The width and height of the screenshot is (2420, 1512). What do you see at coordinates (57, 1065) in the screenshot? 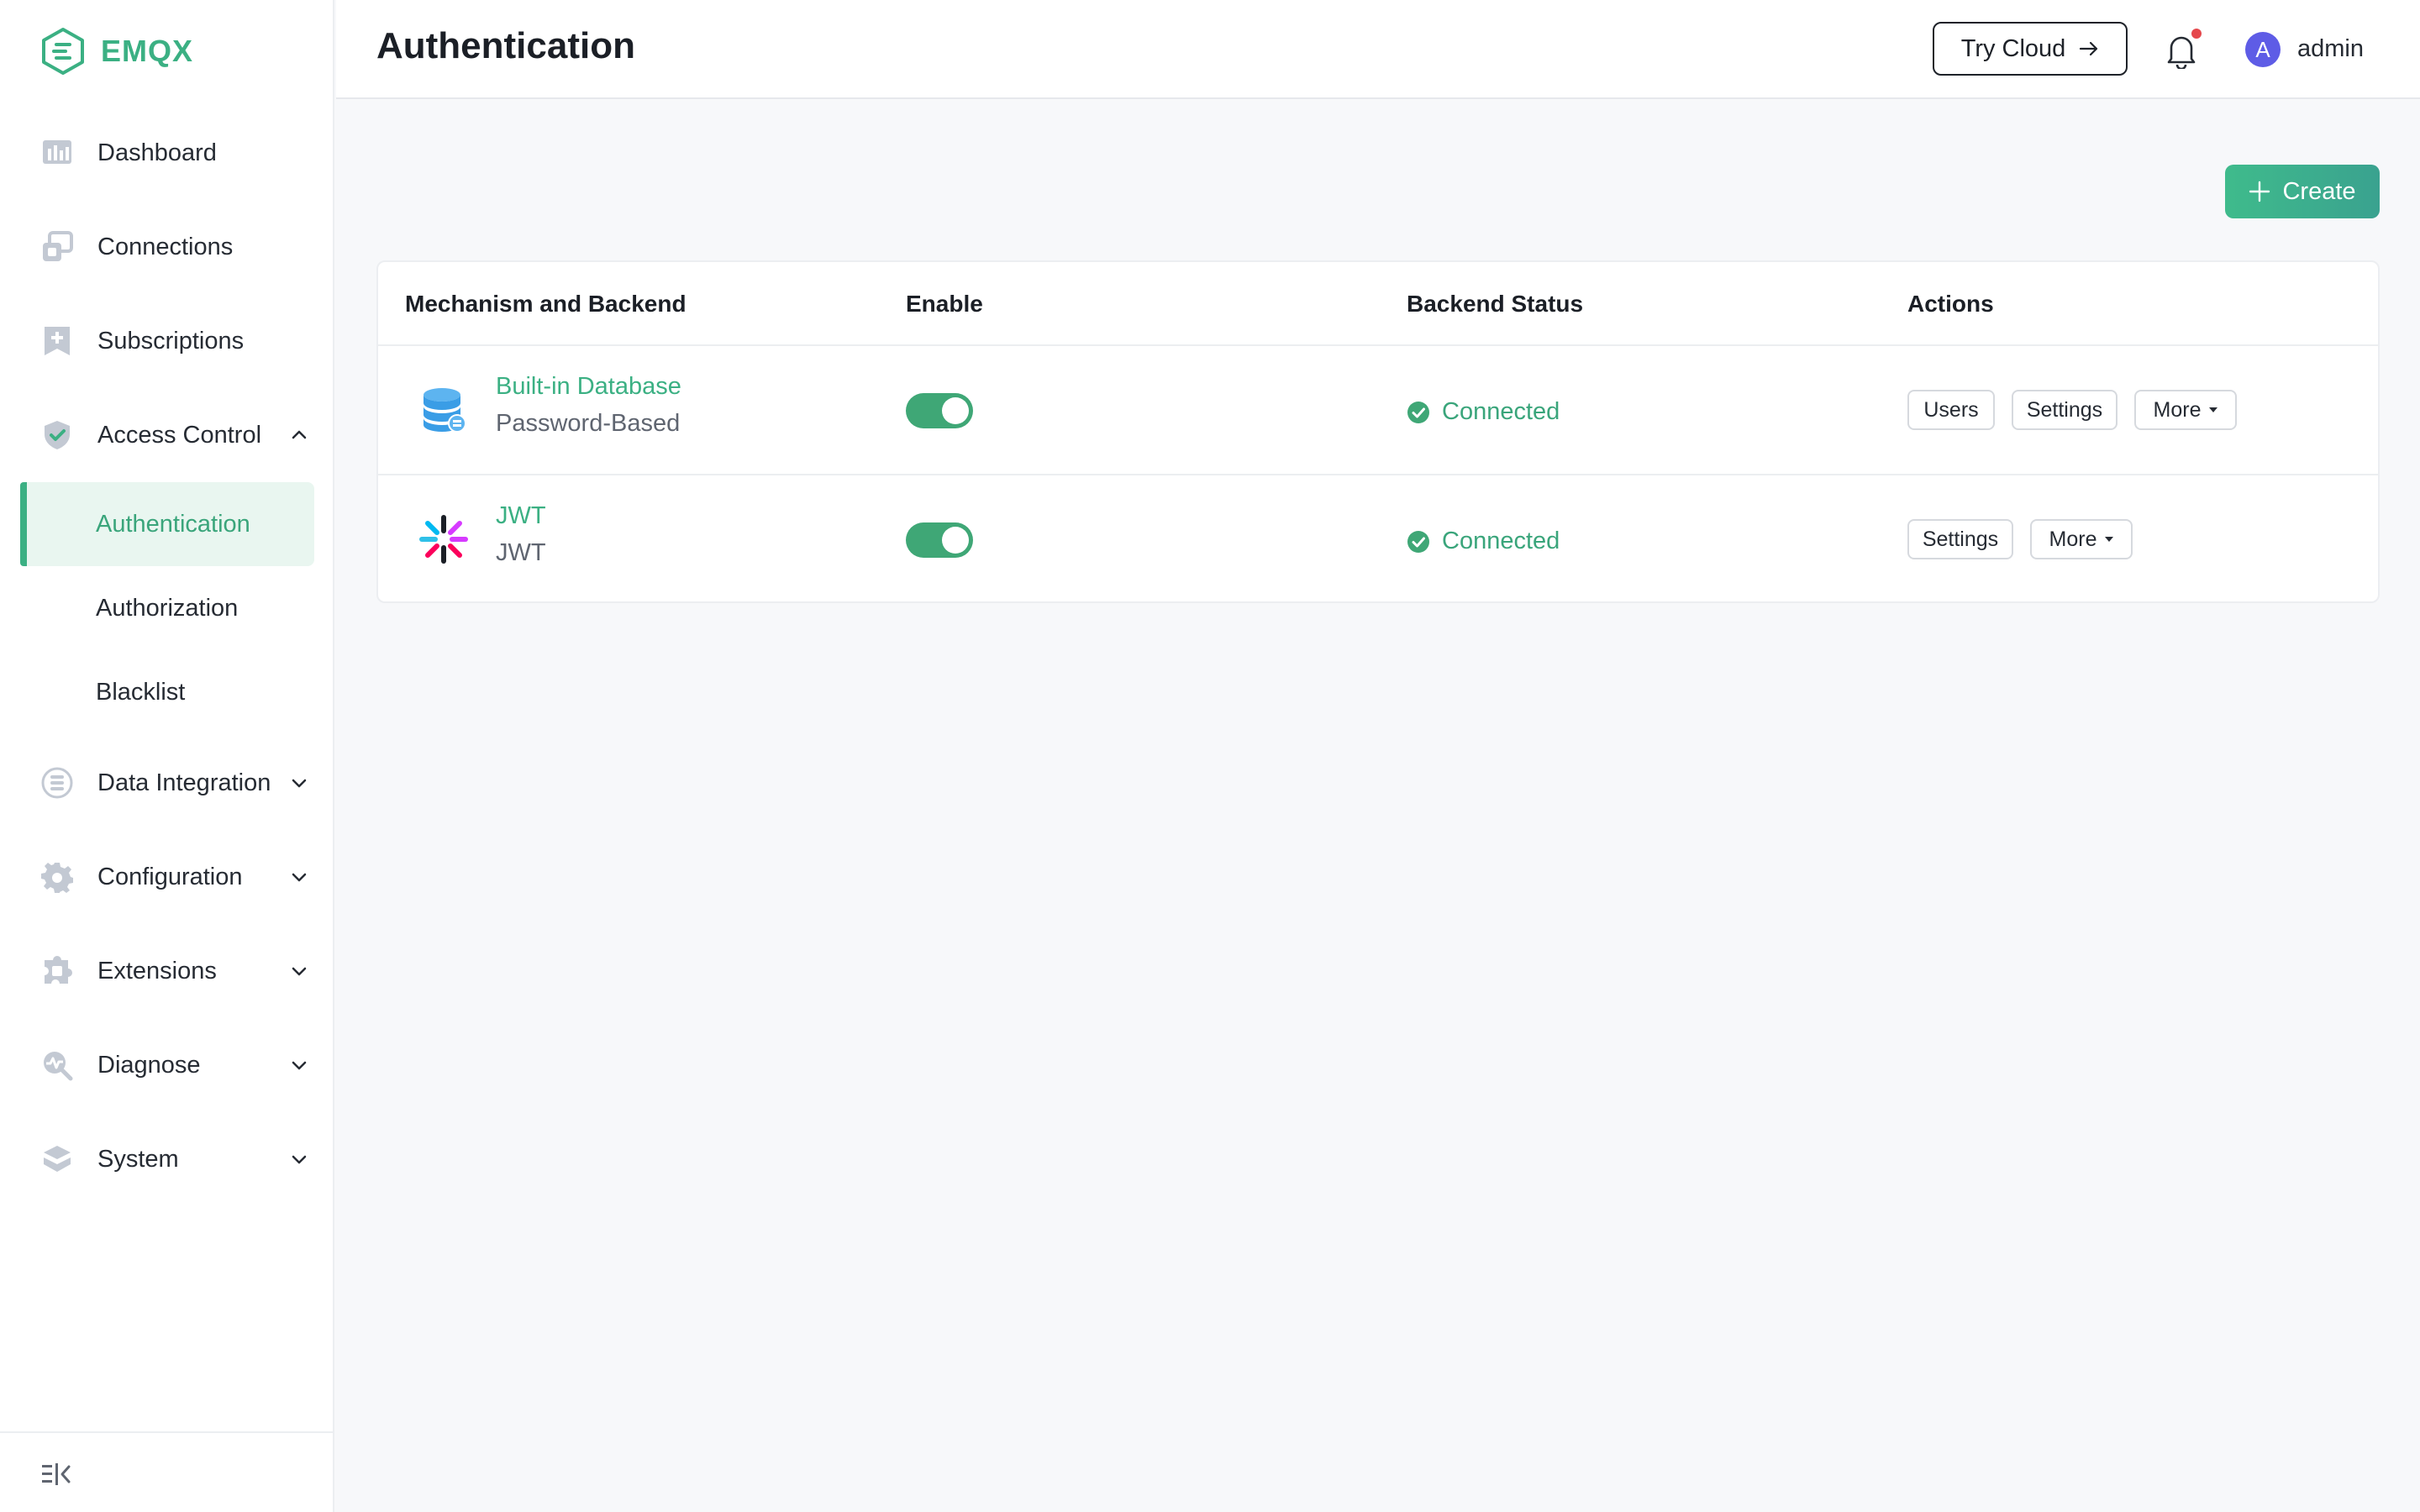
I see `diagnose-icon` at bounding box center [57, 1065].